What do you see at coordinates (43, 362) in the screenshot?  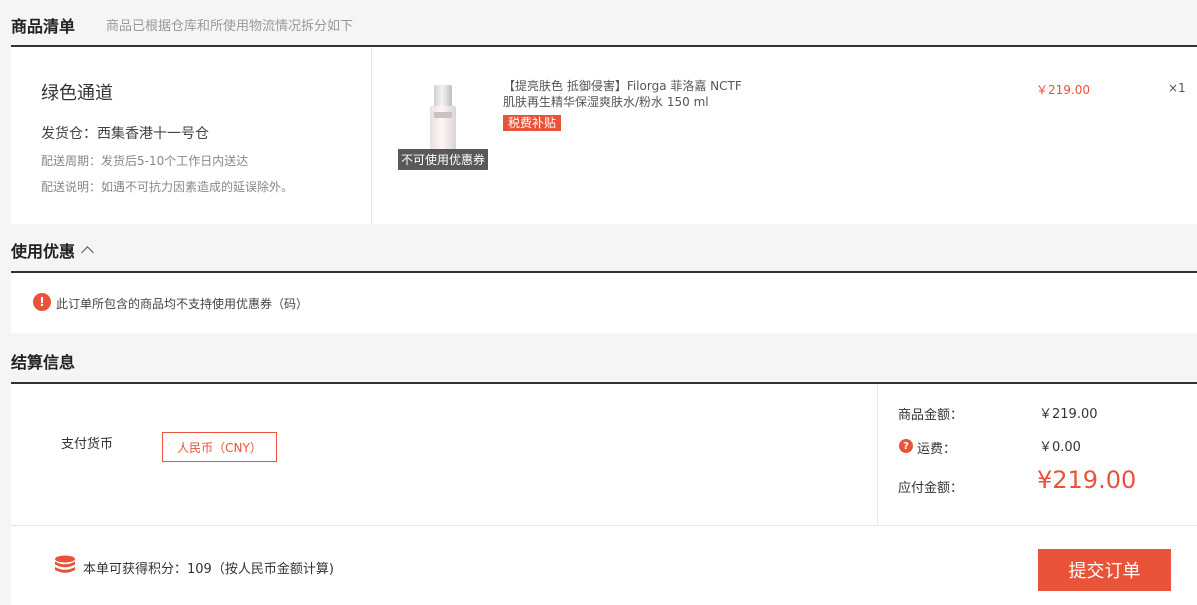 I see `settlement-section-title: 结算信息` at bounding box center [43, 362].